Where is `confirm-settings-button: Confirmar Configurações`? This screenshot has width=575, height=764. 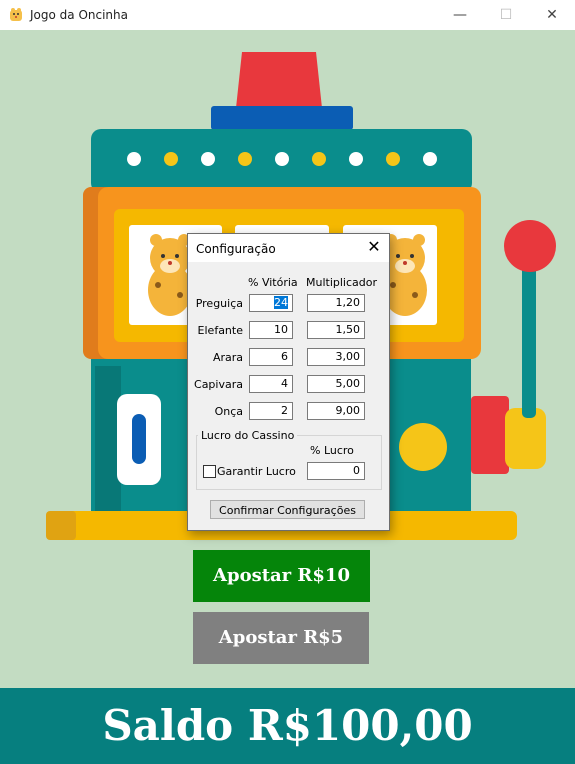
confirm-settings-button: Confirmar Configurações is located at coordinates (287, 509).